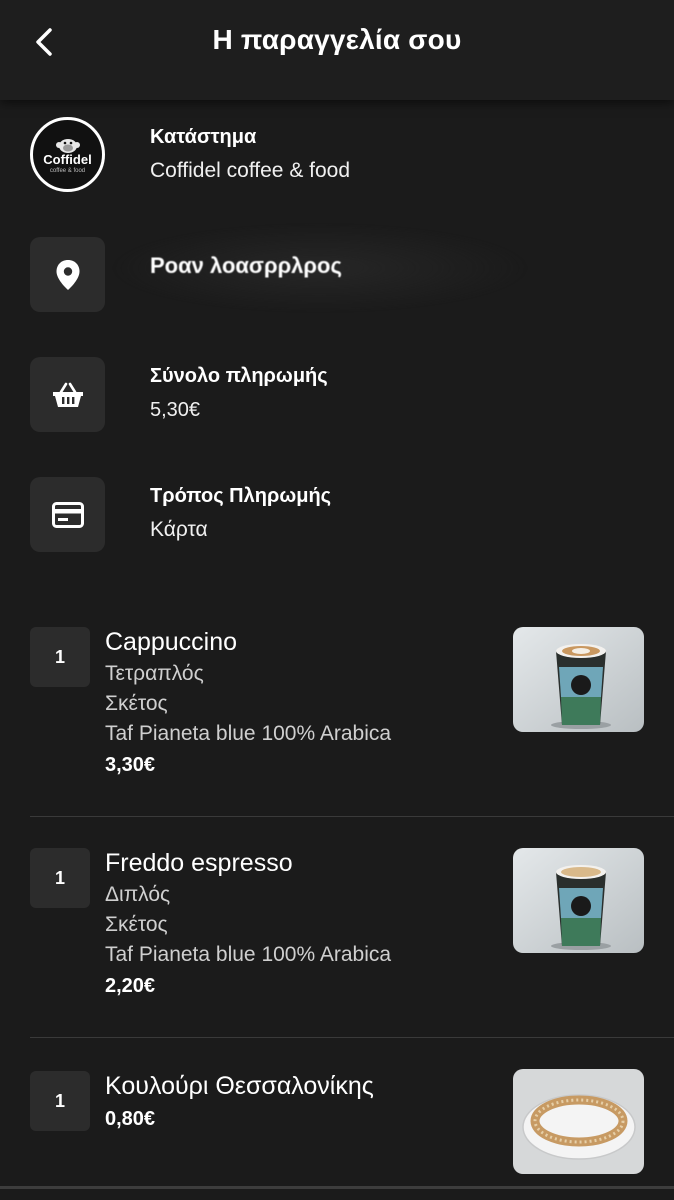 This screenshot has width=674, height=1200. What do you see at coordinates (130, 986) in the screenshot?
I see `item-price: 2,20€` at bounding box center [130, 986].